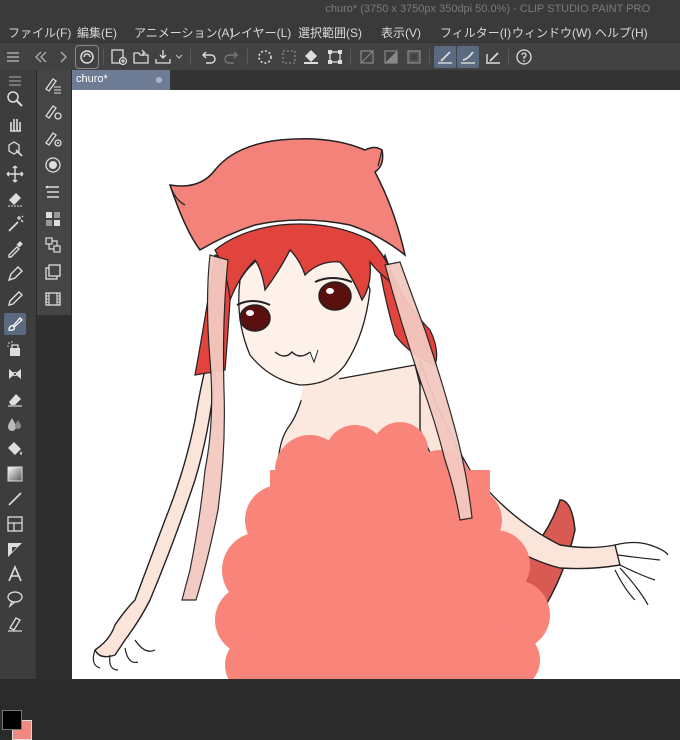 This screenshot has width=680, height=740. I want to click on deselect-icon, so click(289, 57).